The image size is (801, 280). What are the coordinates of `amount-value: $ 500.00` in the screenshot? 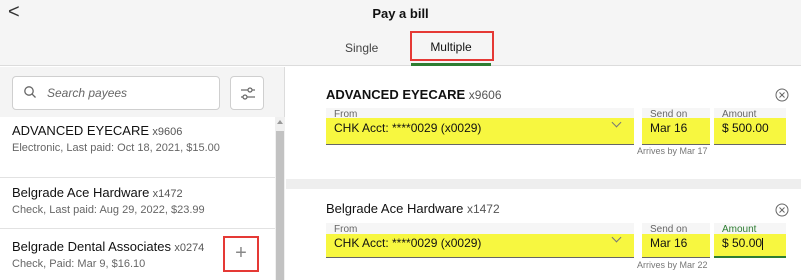 It's located at (745, 128).